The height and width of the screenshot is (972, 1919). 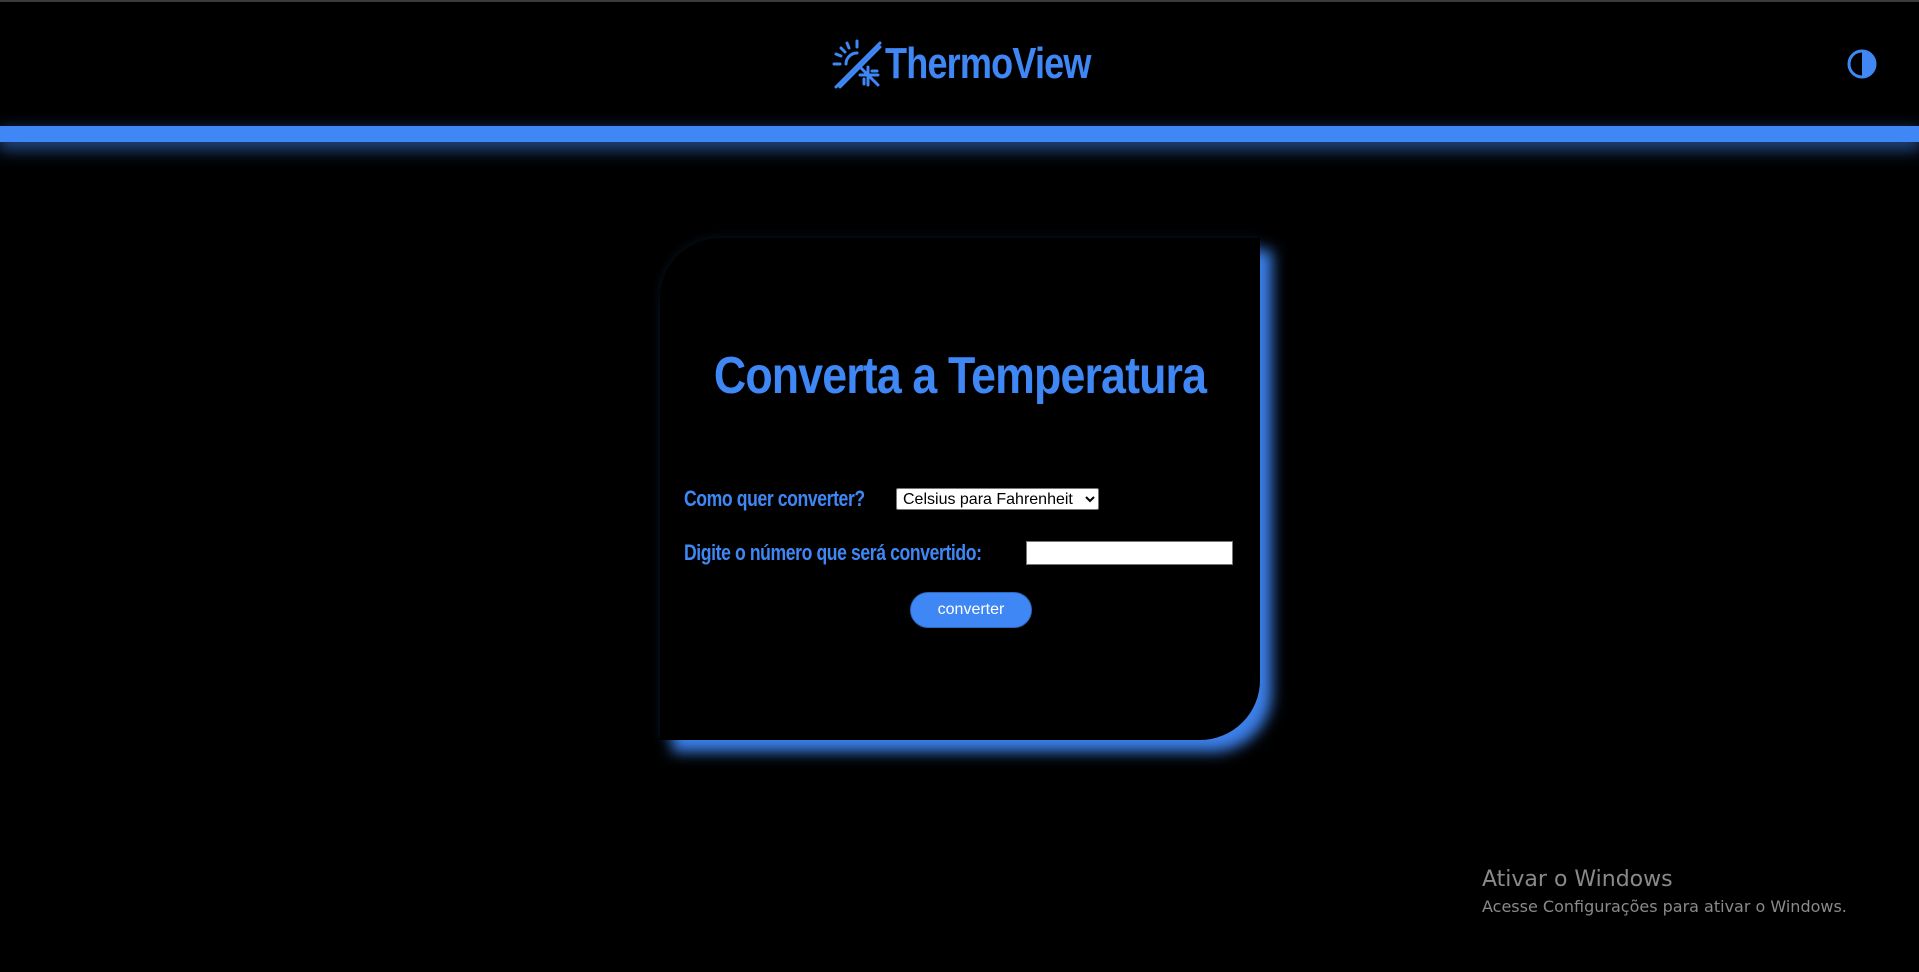 What do you see at coordinates (774, 498) in the screenshot?
I see `mode-label: Como quer converter?` at bounding box center [774, 498].